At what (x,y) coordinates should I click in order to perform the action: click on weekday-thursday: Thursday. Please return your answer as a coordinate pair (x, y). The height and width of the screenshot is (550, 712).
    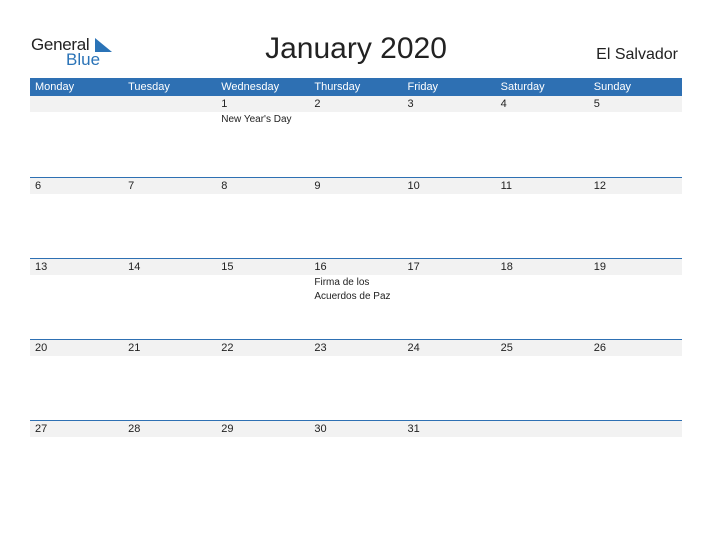
    Looking at the image, I should click on (337, 87).